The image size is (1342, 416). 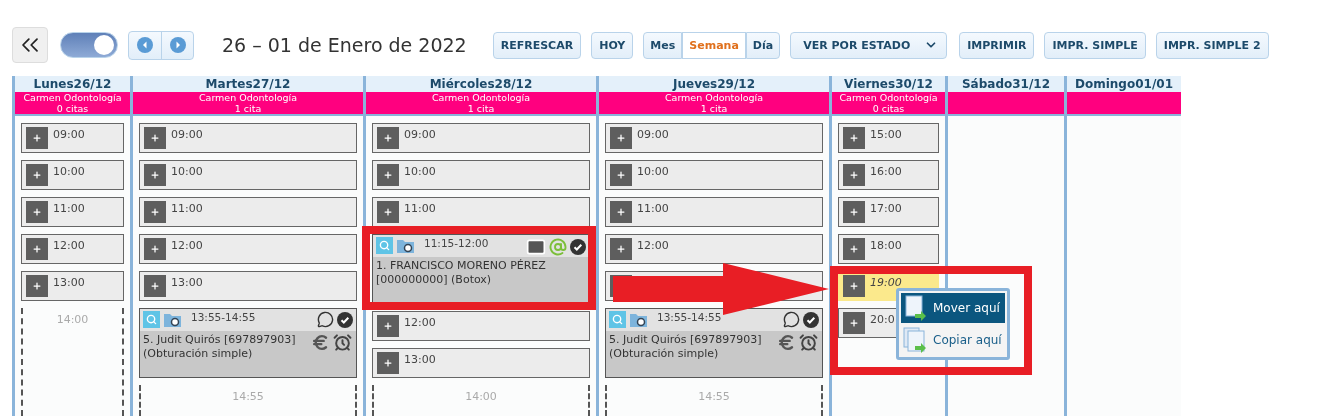 What do you see at coordinates (886, 282) in the screenshot?
I see `slot-time: 19:00` at bounding box center [886, 282].